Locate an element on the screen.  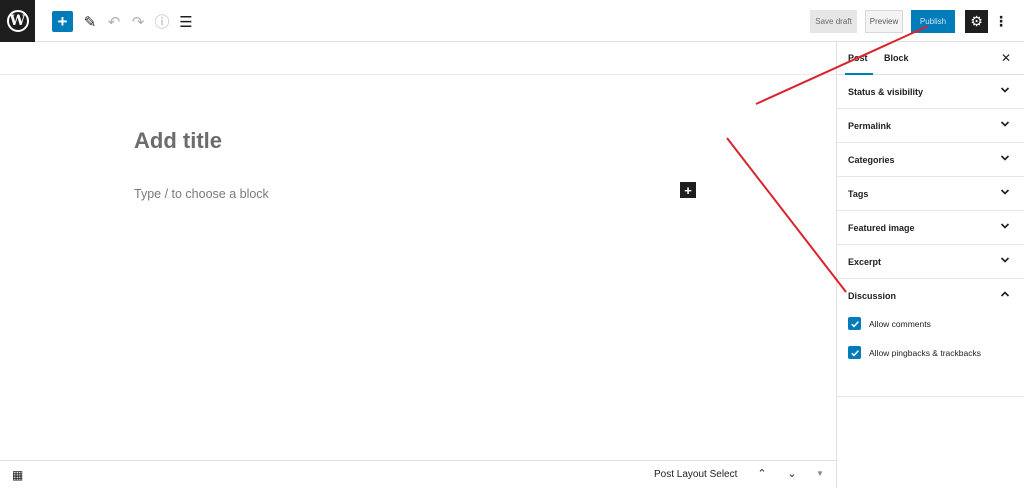
tab-post: Post is located at coordinates (858, 58).